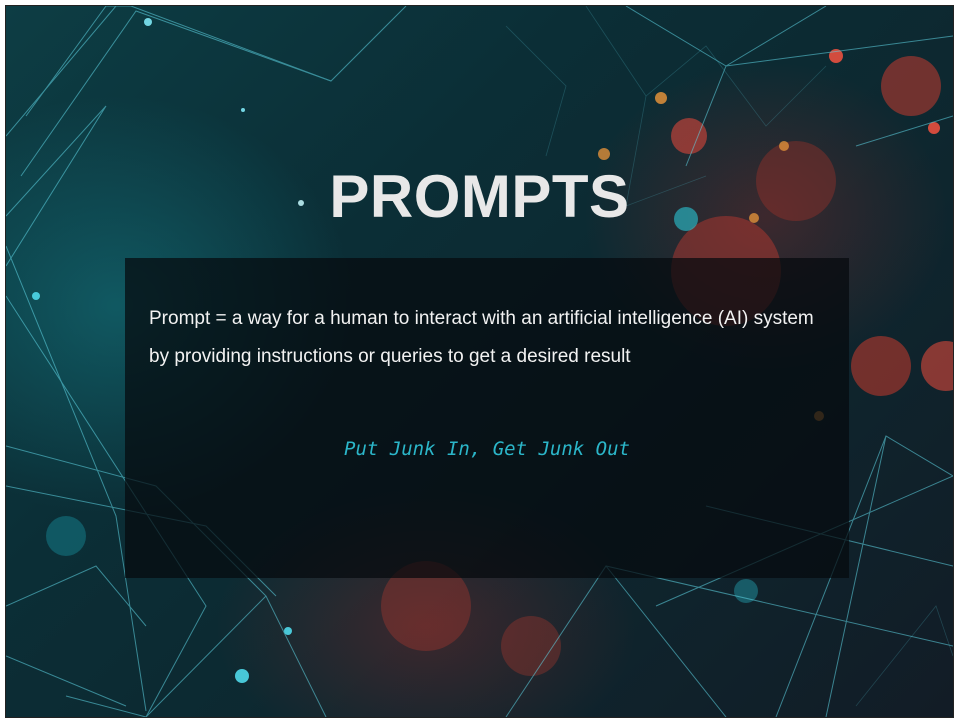  I want to click on slide-title: PROMPTS, so click(479, 196).